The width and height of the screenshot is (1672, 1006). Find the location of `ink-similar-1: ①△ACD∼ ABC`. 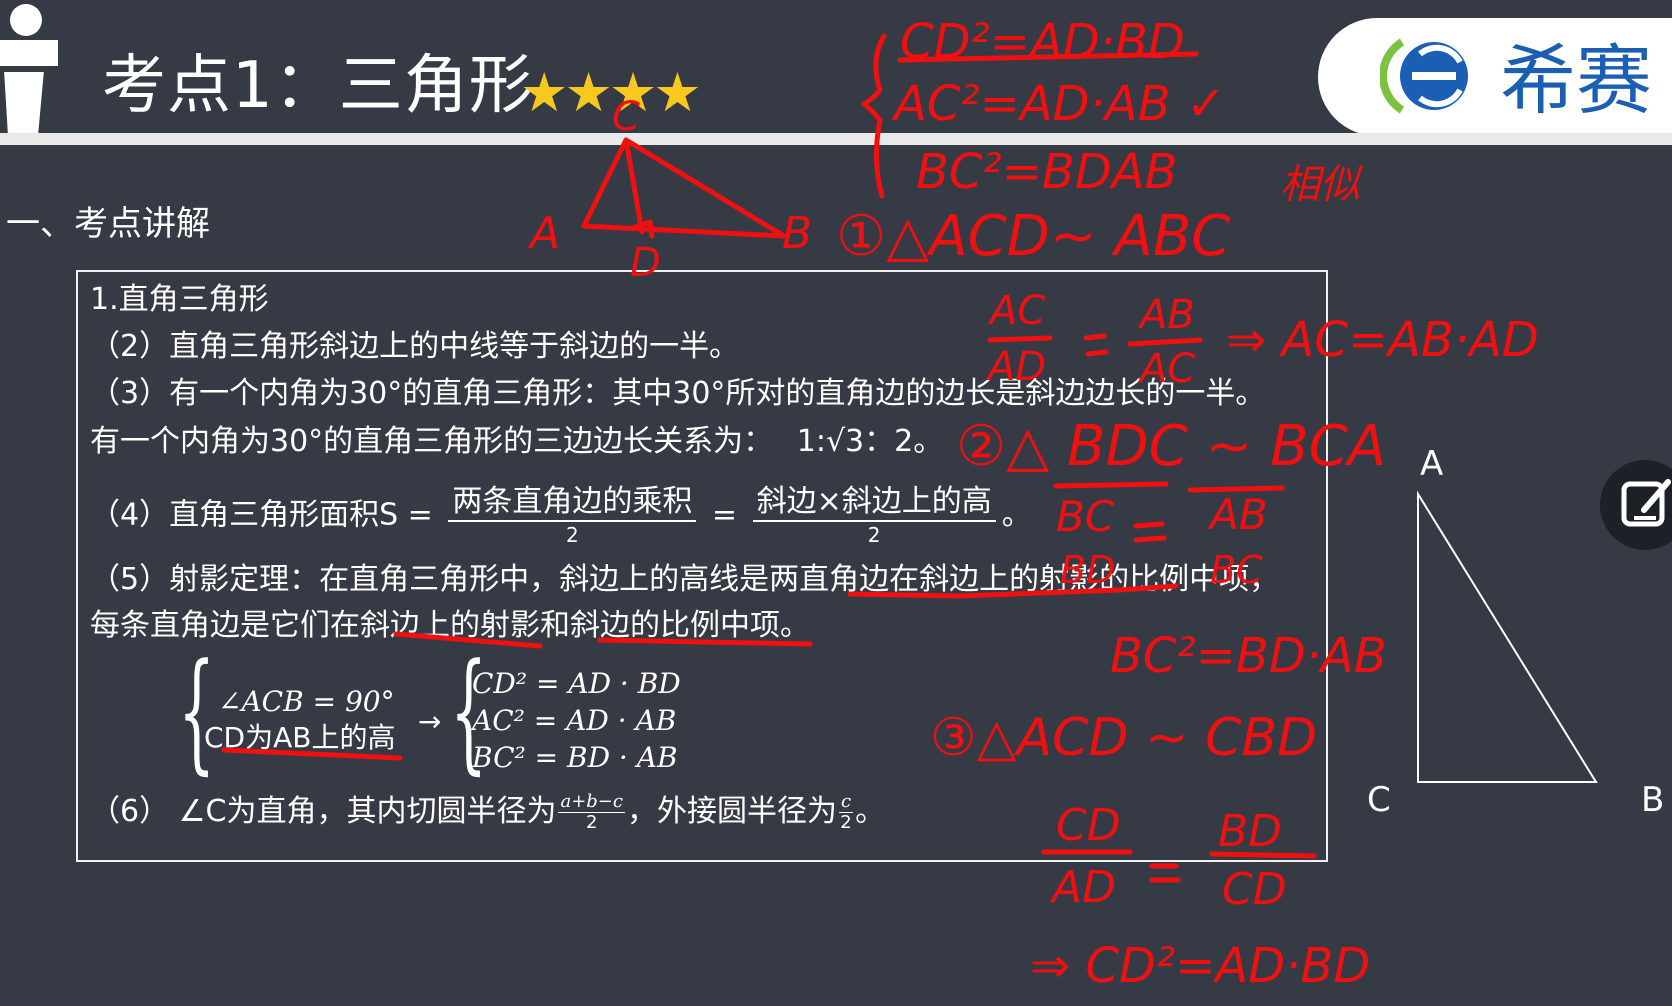

ink-similar-1: ①△ACD∼ ABC is located at coordinates (1033, 236).